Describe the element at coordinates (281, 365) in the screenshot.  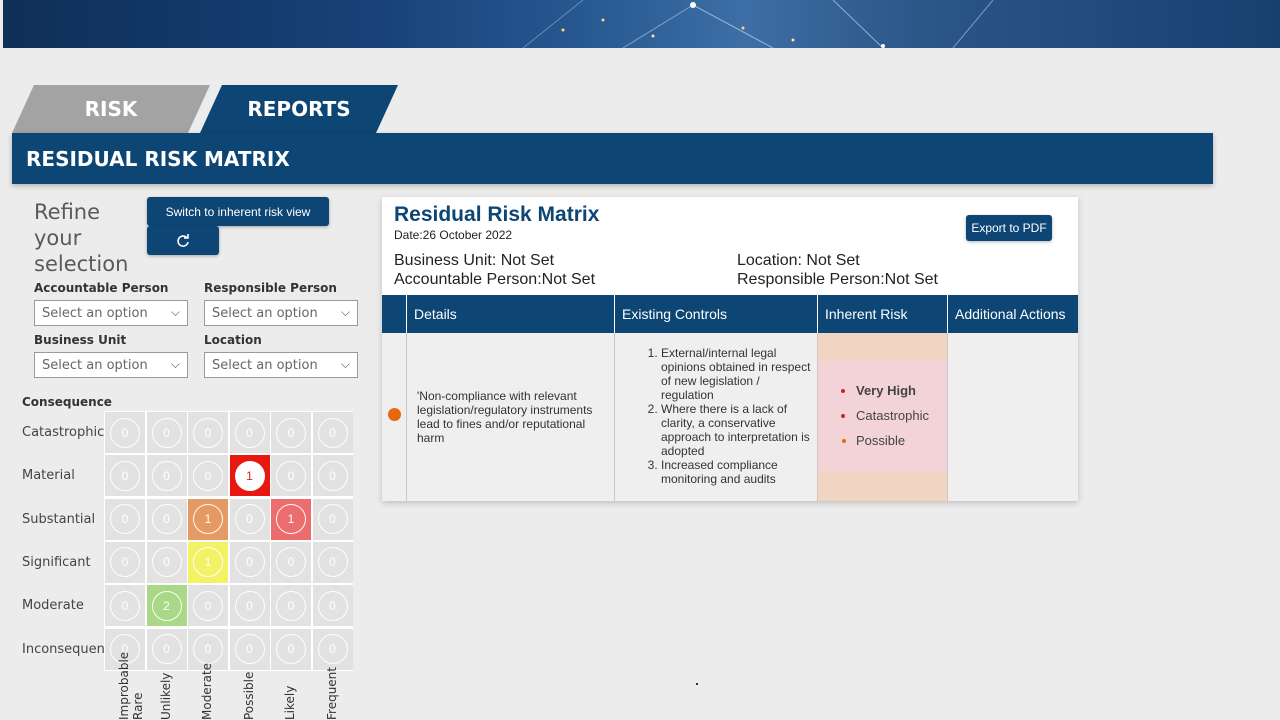
I see `location-select: Select an option ⌵` at that location.